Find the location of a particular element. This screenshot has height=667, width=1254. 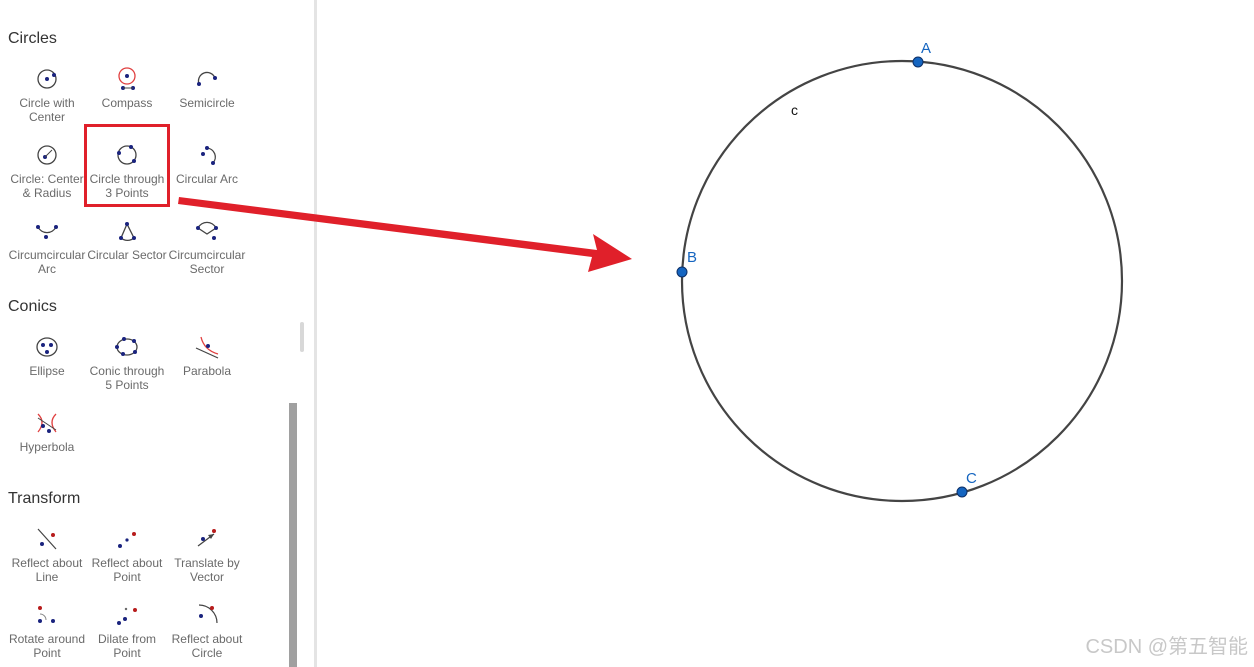

semicircle-icon is located at coordinates (207, 78).